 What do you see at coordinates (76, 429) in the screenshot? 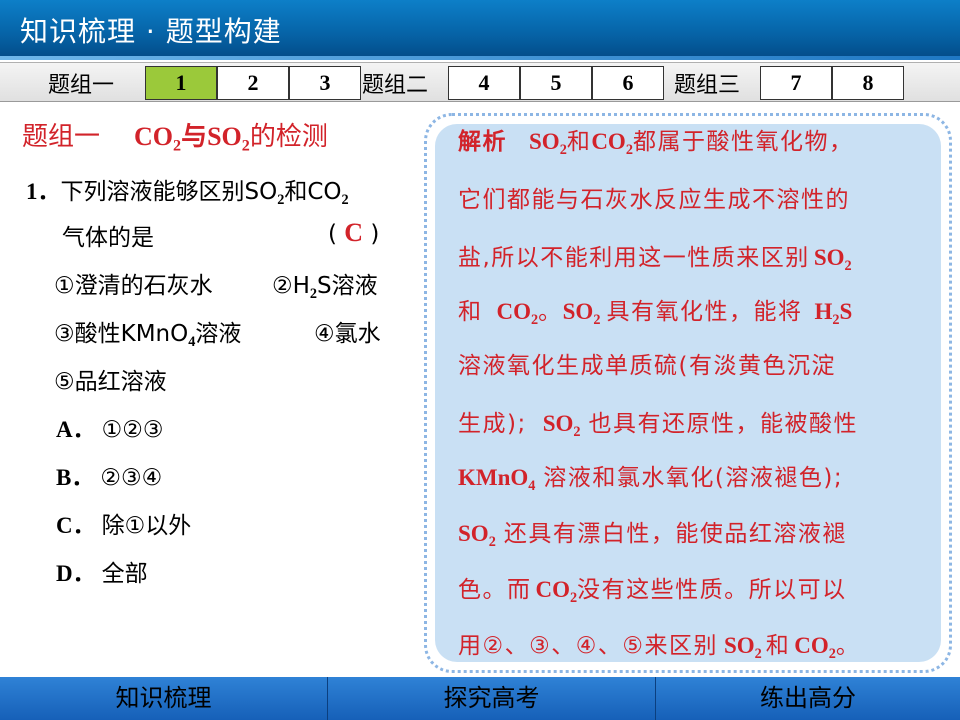
I see `option-letter: A．` at bounding box center [76, 429].